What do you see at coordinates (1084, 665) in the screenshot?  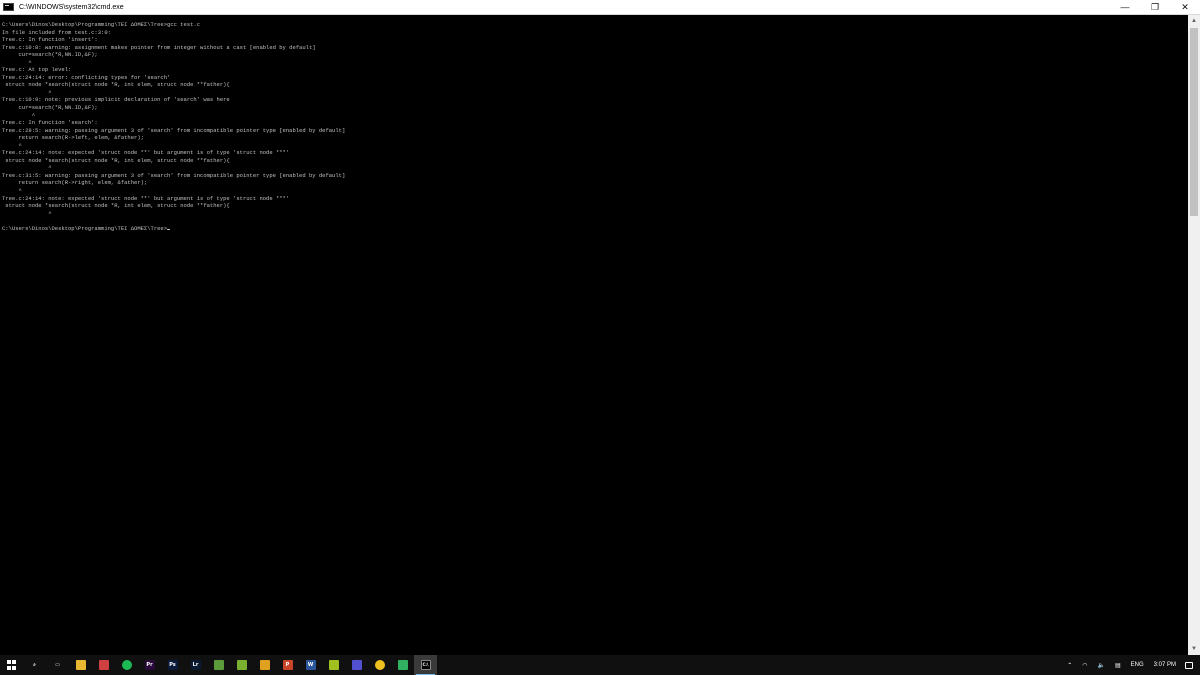 I see `network-icon: ◠` at bounding box center [1084, 665].